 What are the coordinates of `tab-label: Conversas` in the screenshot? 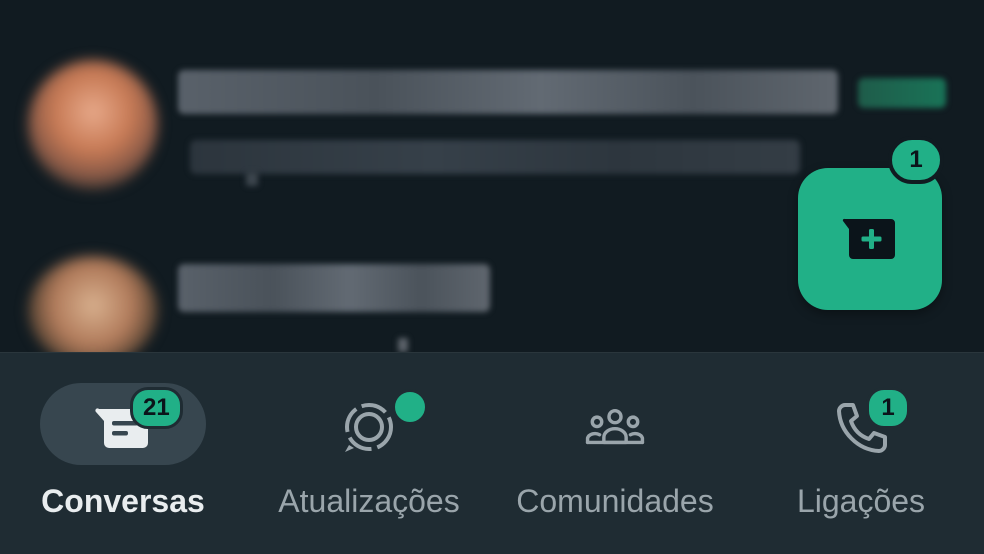 It's located at (123, 501).